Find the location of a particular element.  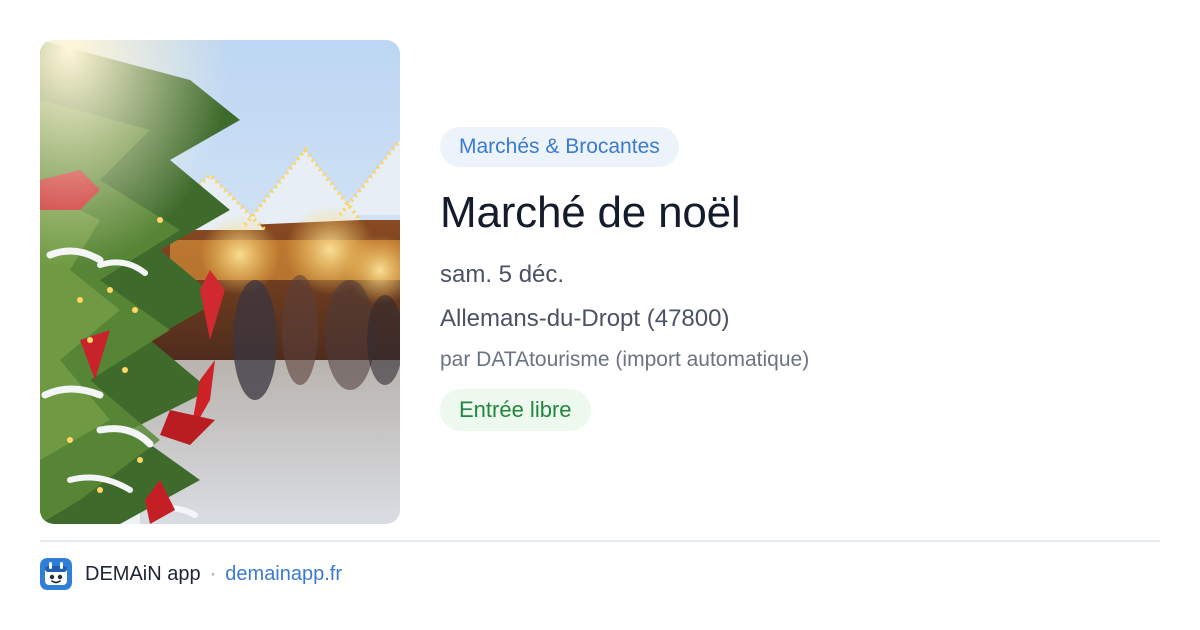

app-name: DEMAiN app is located at coordinates (143, 573).